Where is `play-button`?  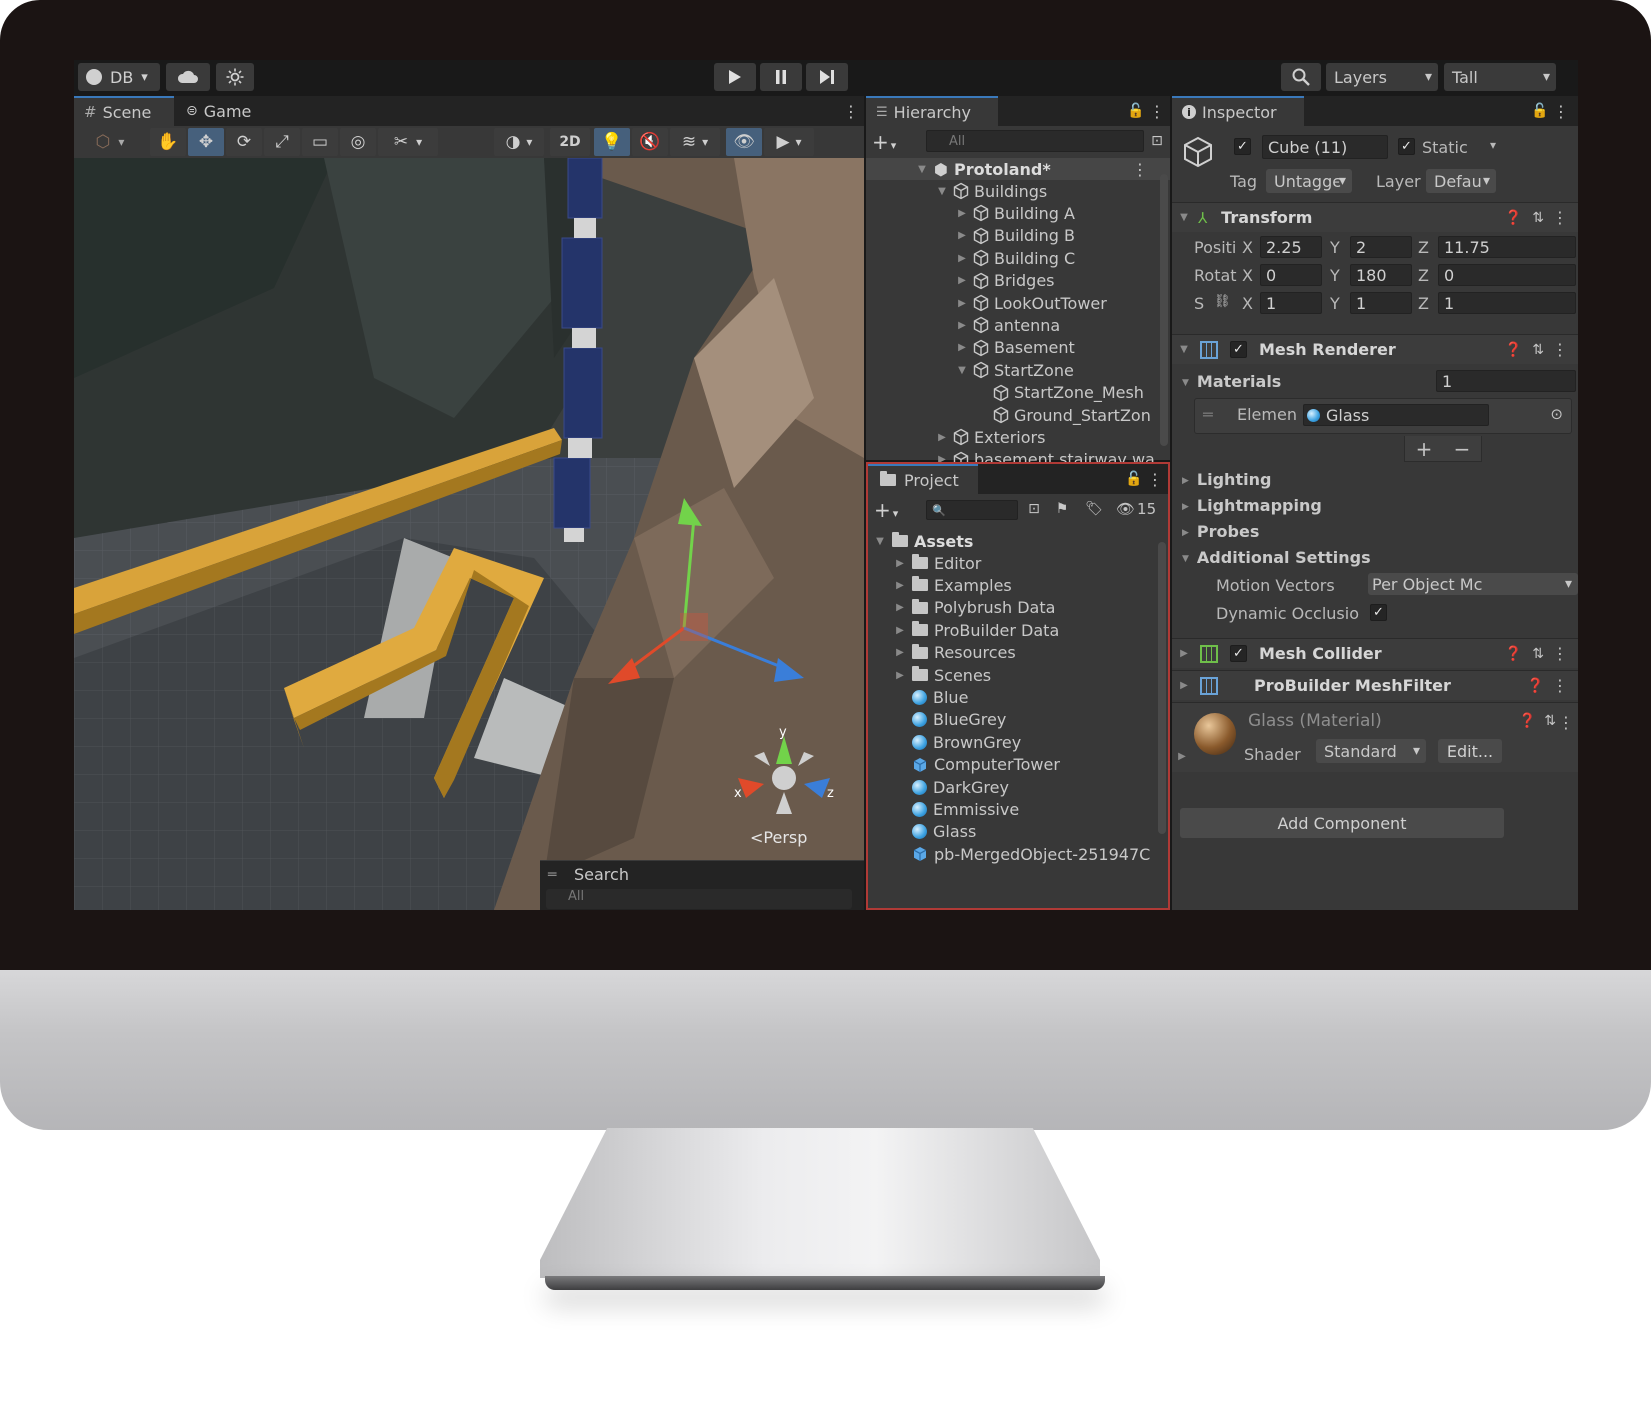
play-button is located at coordinates (735, 77).